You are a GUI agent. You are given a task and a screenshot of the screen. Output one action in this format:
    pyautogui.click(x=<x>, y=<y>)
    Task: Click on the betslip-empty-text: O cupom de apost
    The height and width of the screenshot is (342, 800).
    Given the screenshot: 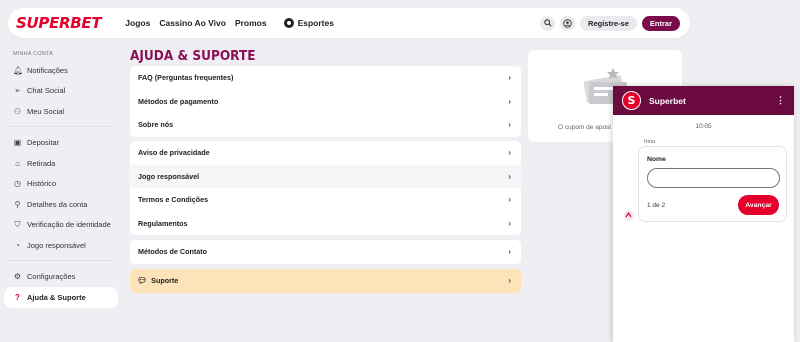 What is the action you would take?
    pyautogui.click(x=585, y=127)
    